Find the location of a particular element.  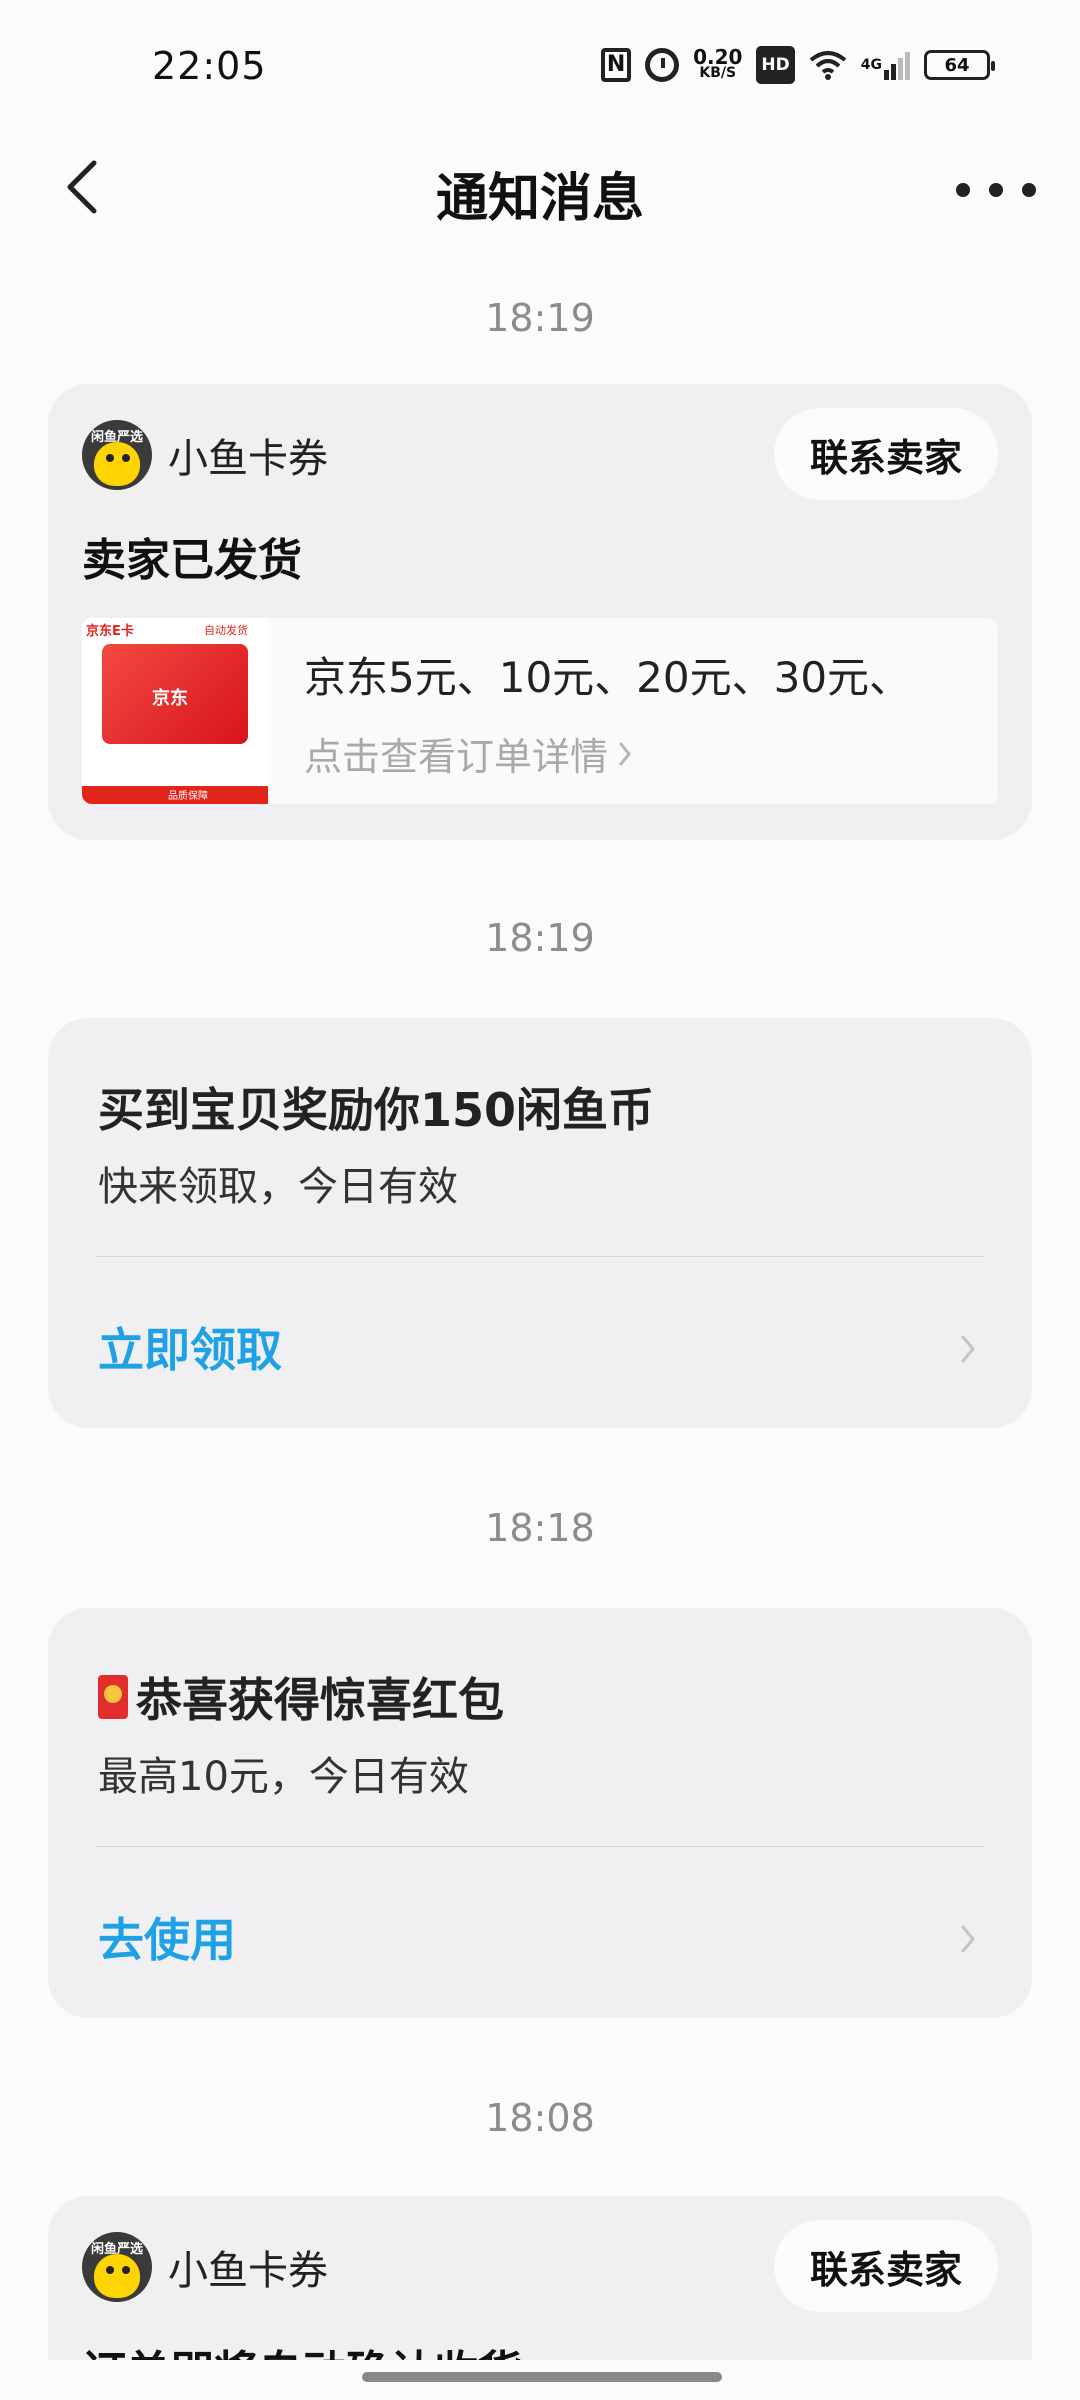

thumb-quality: 品质保障 is located at coordinates (188, 796).